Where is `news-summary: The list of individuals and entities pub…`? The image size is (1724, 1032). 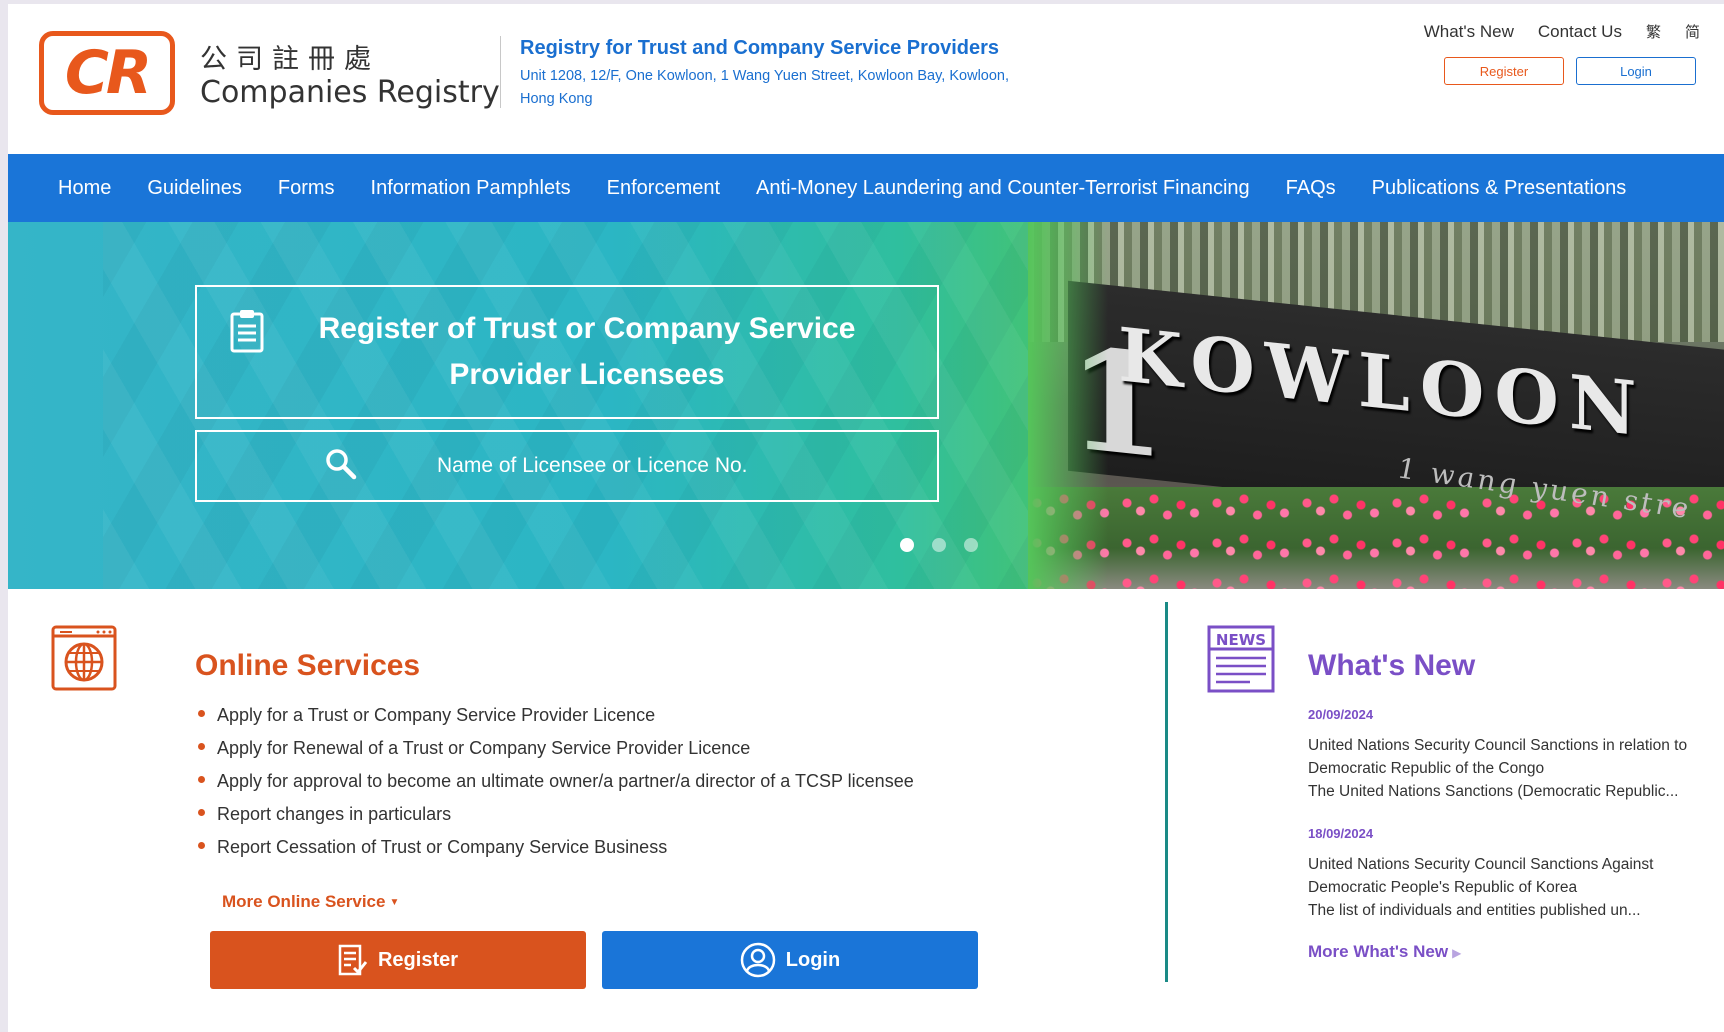 news-summary: The list of individuals and entities pub… is located at coordinates (1474, 910).